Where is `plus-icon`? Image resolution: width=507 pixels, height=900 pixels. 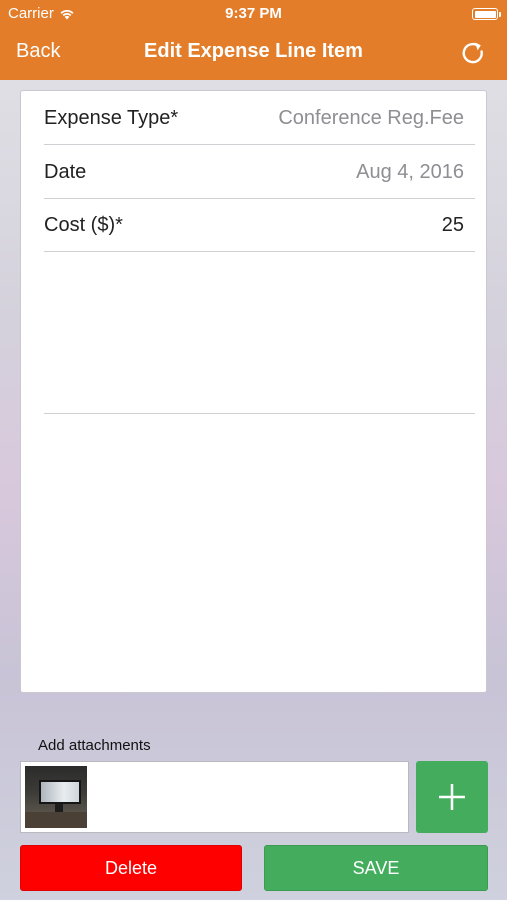
plus-icon is located at coordinates (452, 797).